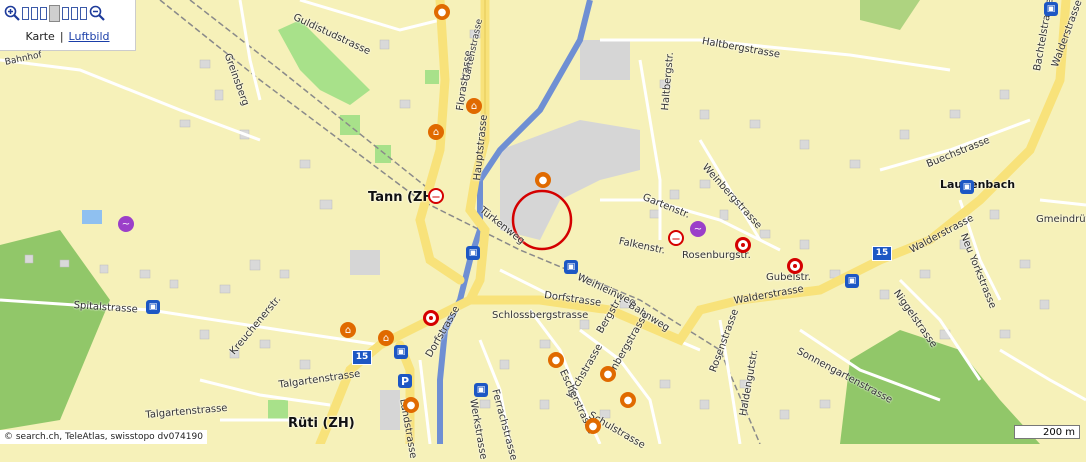 Image resolution: width=1086 pixels, height=462 pixels. I want to click on parking-icon: P, so click(405, 381).